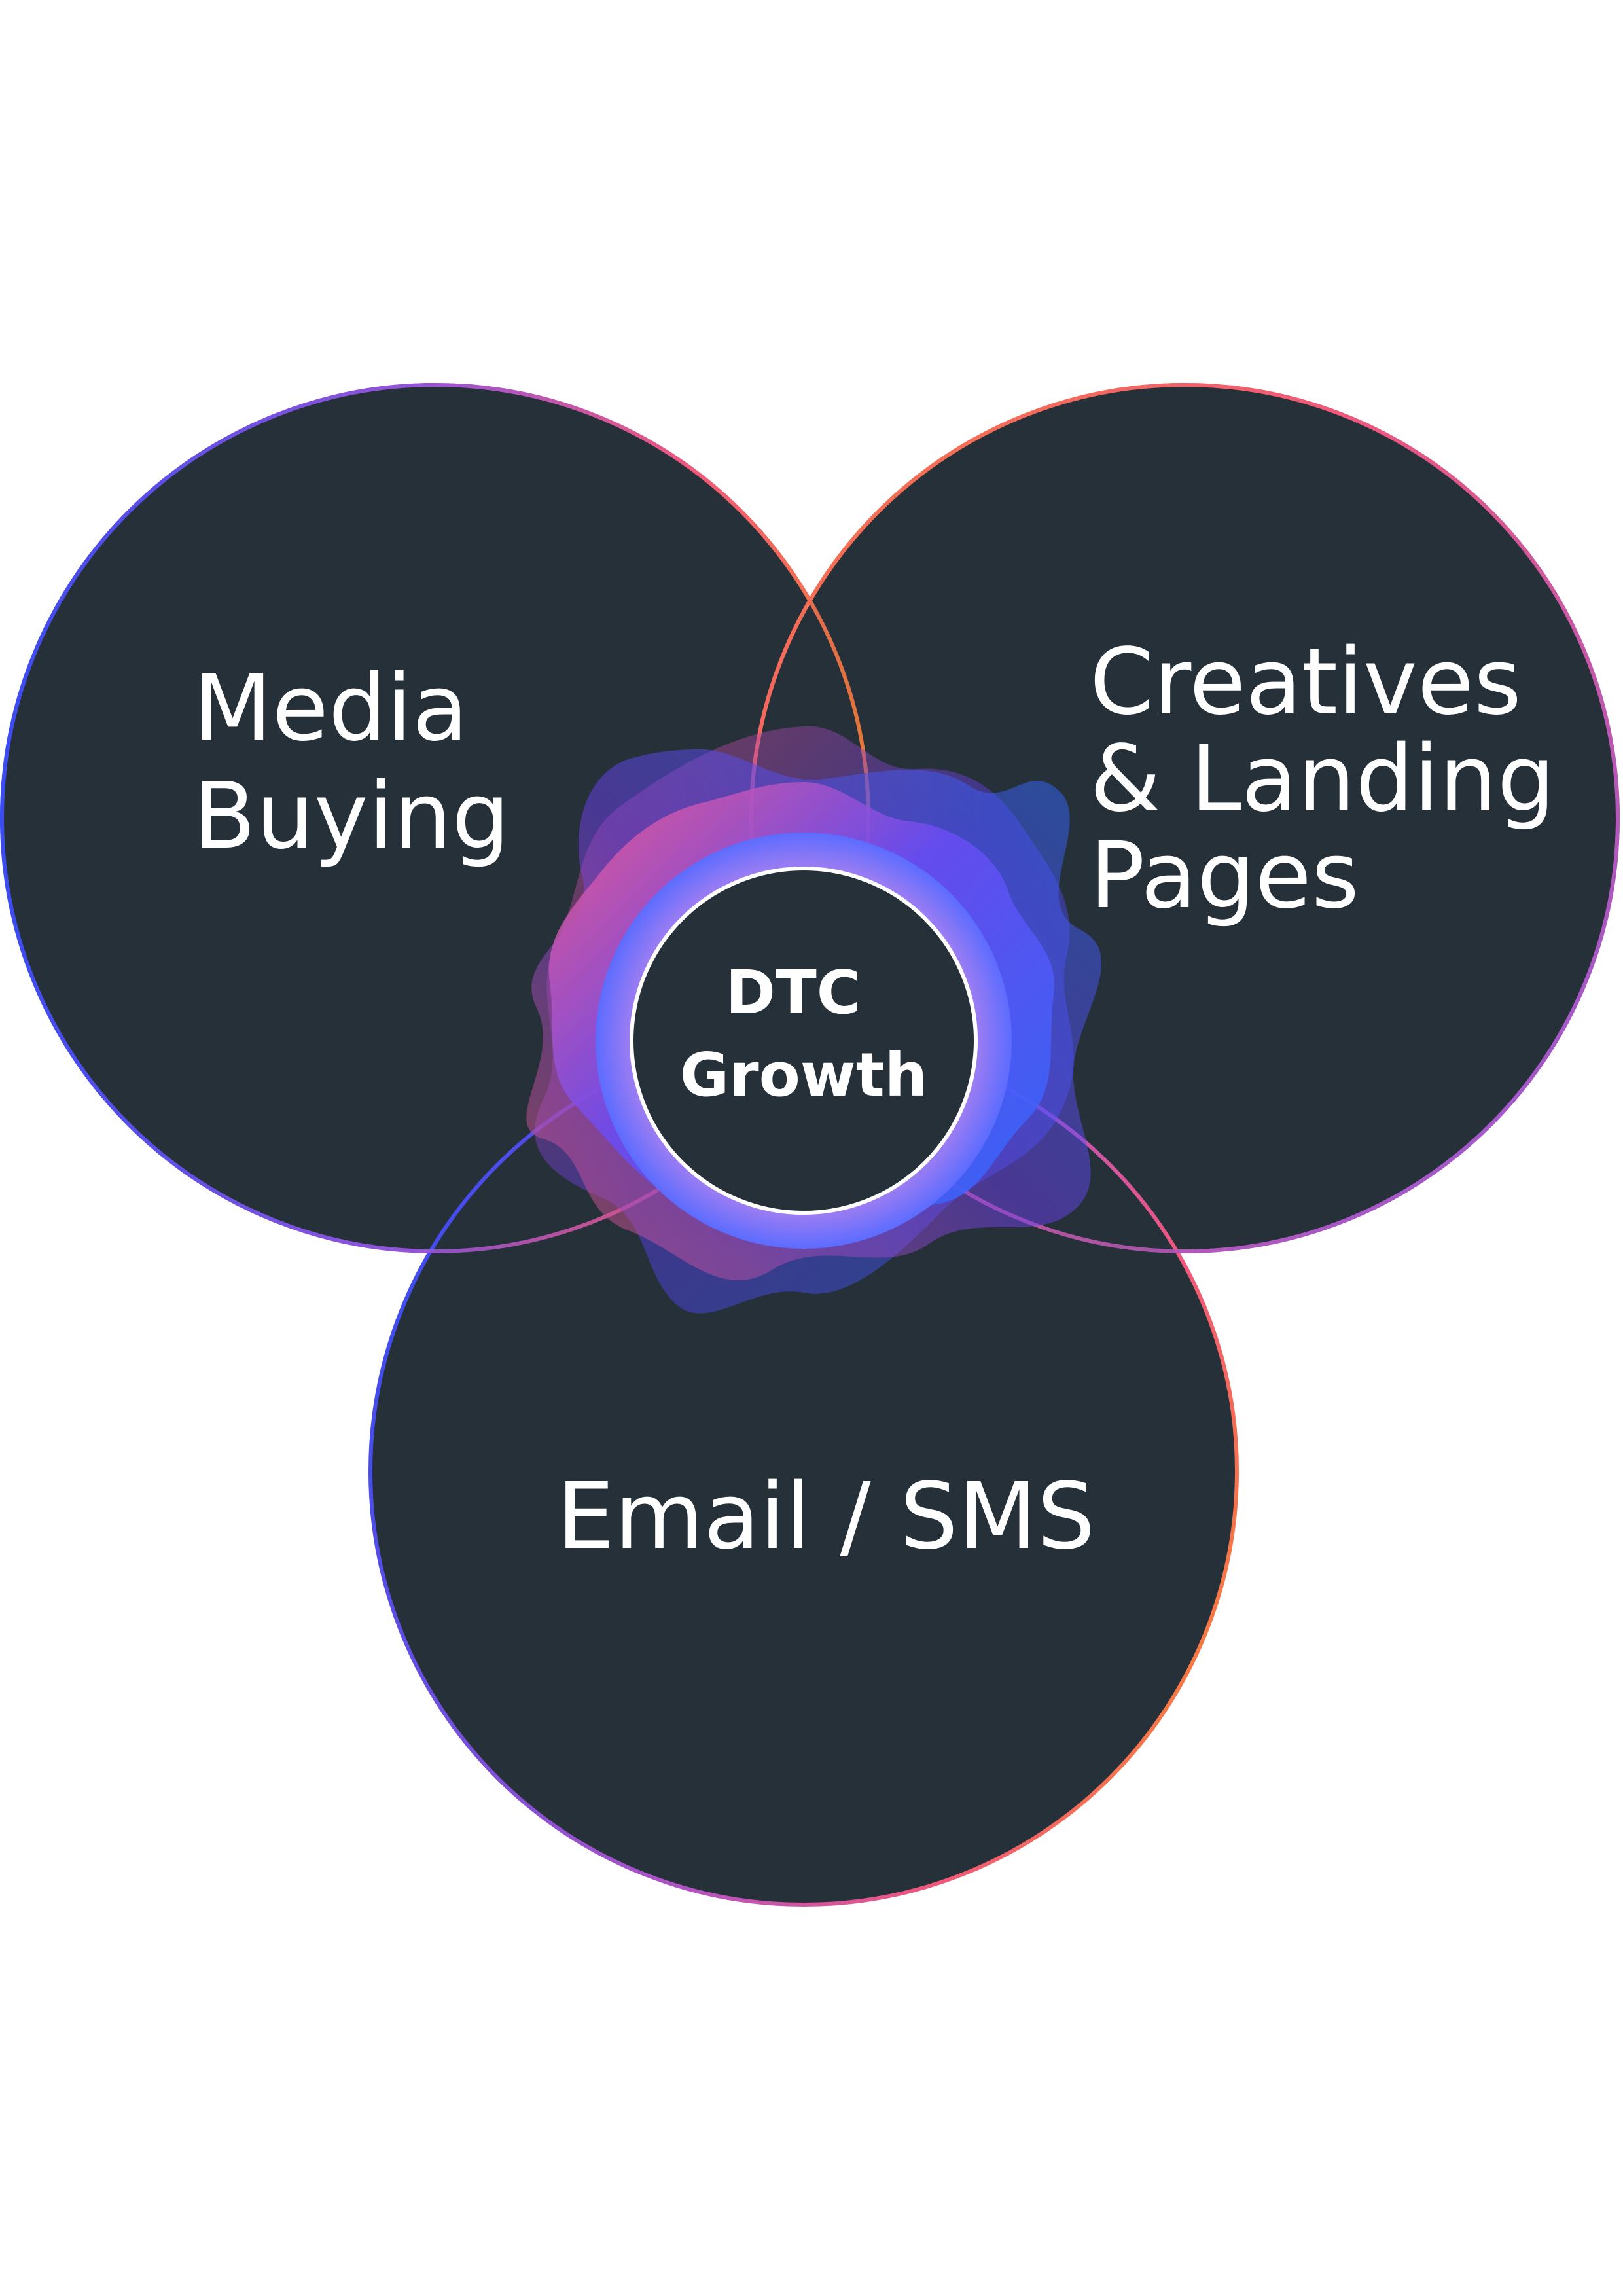  What do you see at coordinates (825, 1516) in the screenshot?
I see `email-sms-label: Email / SMS` at bounding box center [825, 1516].